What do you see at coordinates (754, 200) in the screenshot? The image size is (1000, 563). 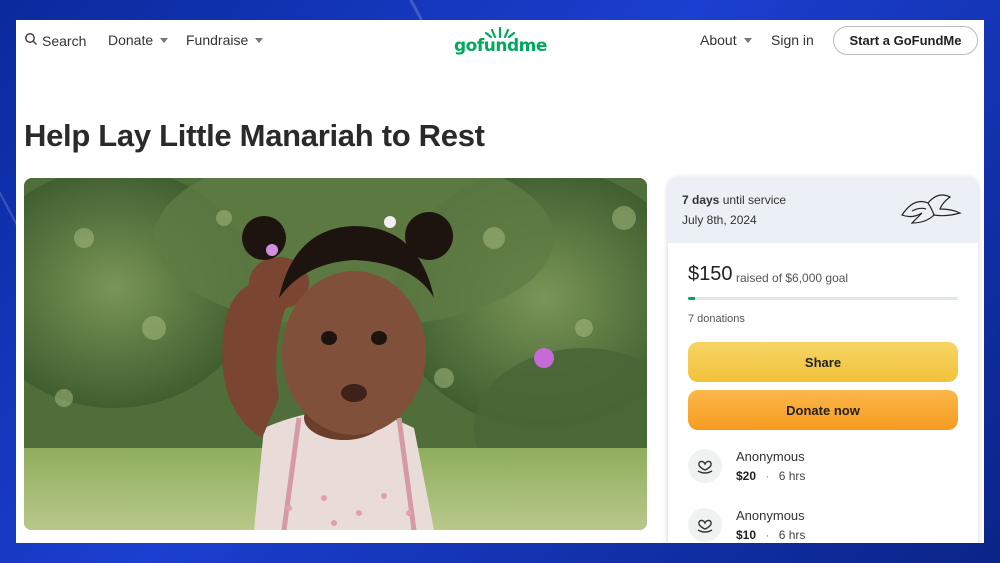 I see `service-days-suffix: until service` at bounding box center [754, 200].